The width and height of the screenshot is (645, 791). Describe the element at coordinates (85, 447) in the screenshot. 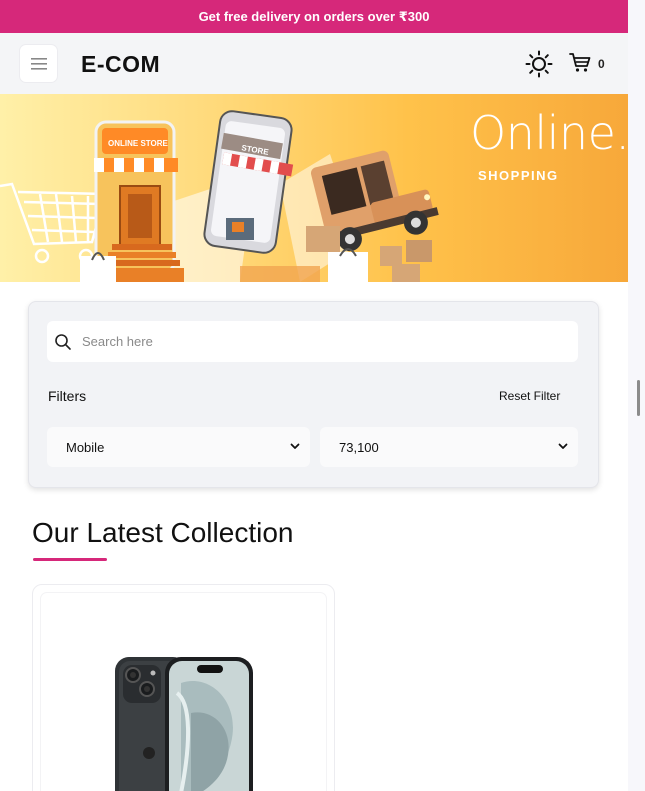

I see `category-select-value: Mobile` at that location.